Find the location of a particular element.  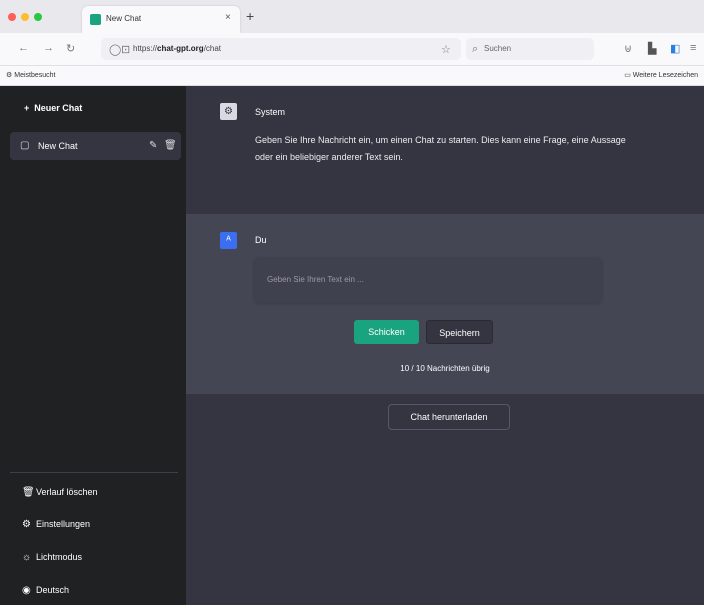

trash-icon: 🗑 is located at coordinates (28, 492).